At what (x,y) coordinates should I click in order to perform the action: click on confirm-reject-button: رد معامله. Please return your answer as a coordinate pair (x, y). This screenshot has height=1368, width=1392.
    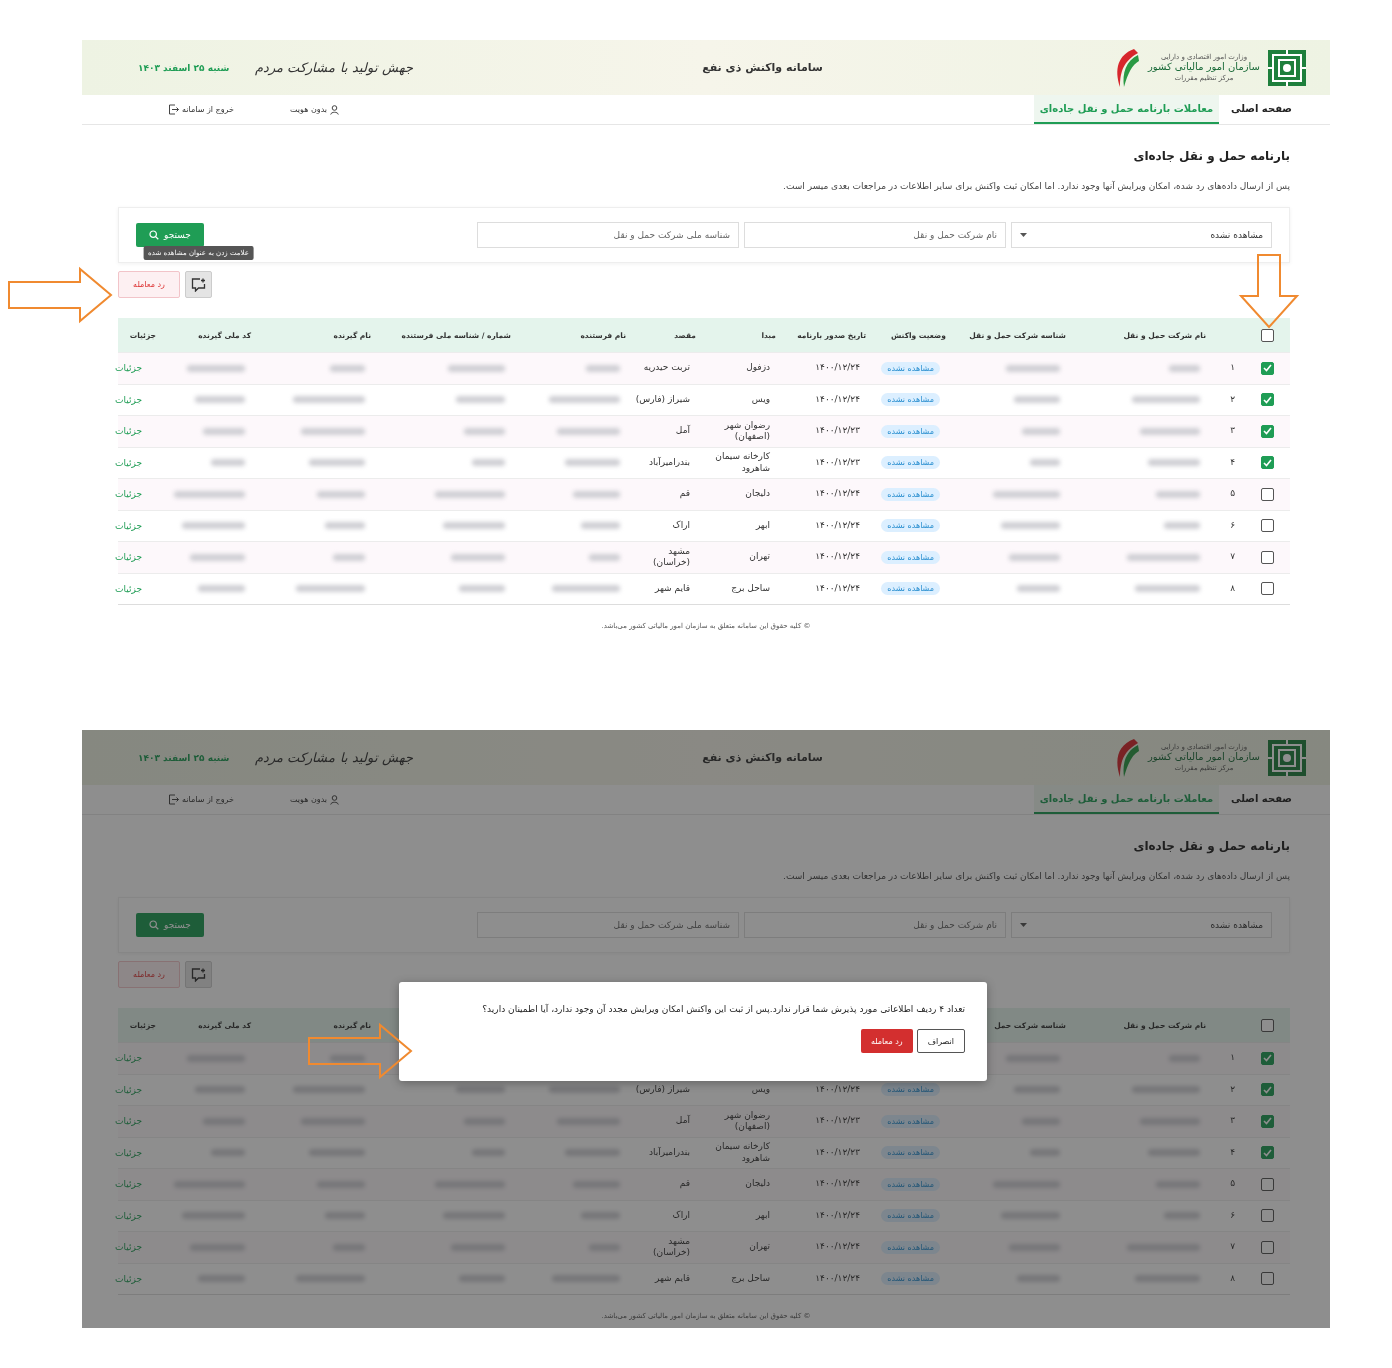
    Looking at the image, I should click on (886, 1041).